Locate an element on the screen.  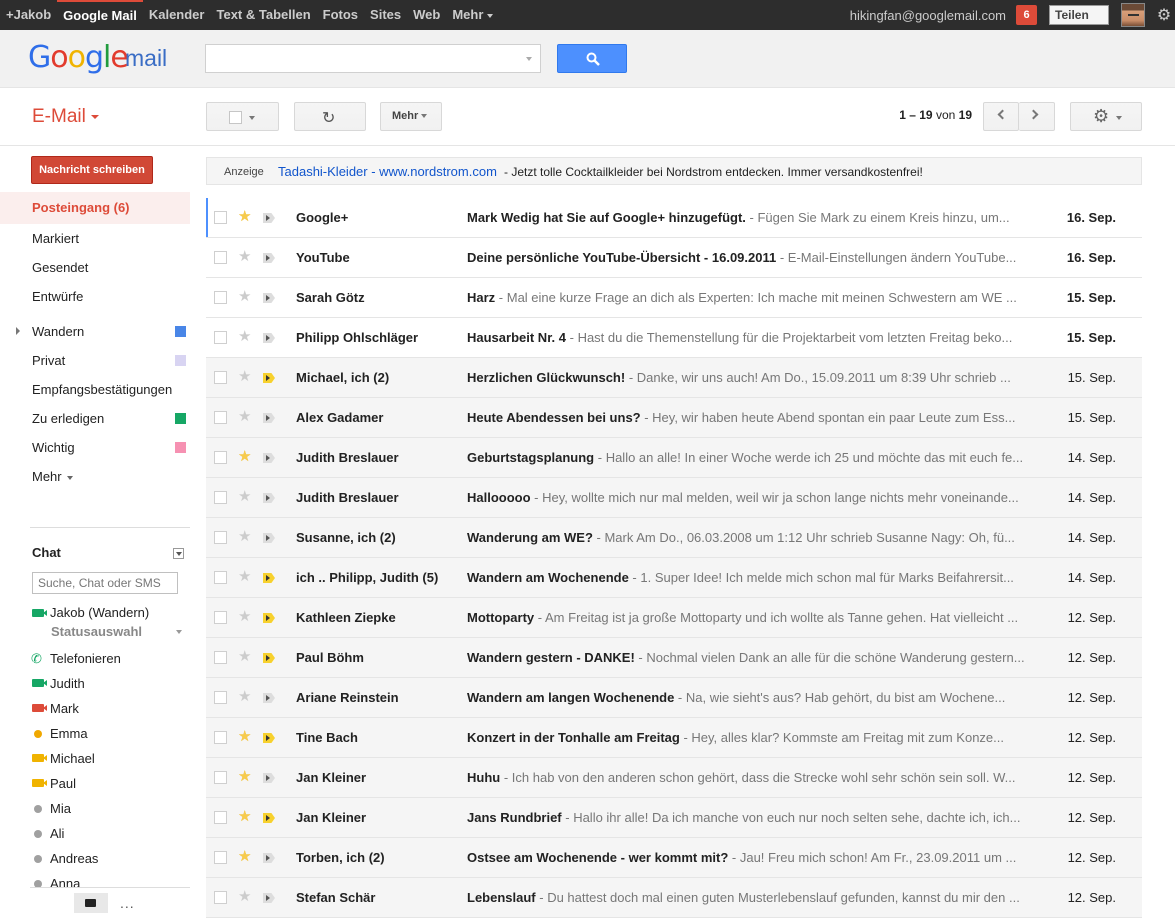
refresh-button: ↻ is located at coordinates (330, 116).